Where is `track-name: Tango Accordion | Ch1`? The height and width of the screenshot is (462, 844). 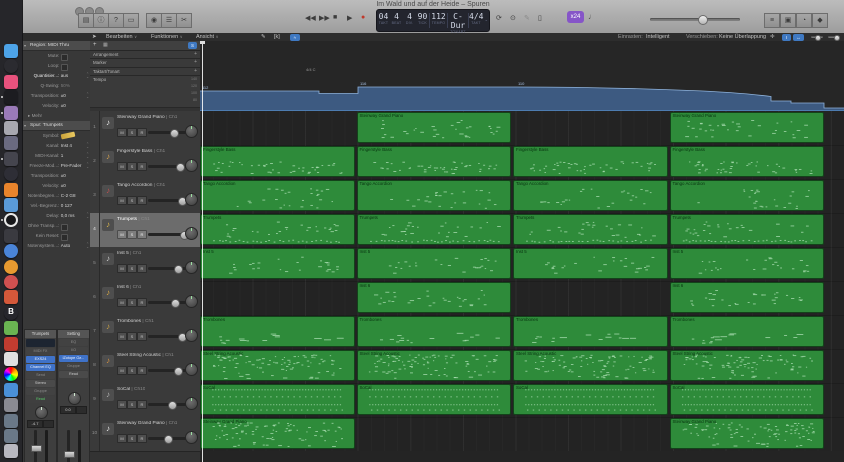
track-name: Tango Accordion | Ch1 is located at coordinates (141, 185).